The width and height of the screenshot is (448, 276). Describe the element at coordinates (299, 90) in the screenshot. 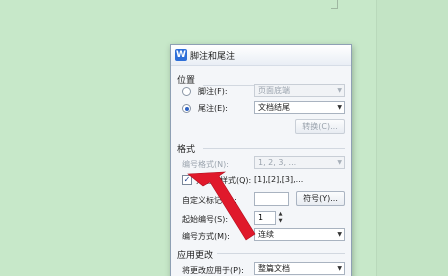

I see `footnote-position-select: 页面底端 ▼` at that location.